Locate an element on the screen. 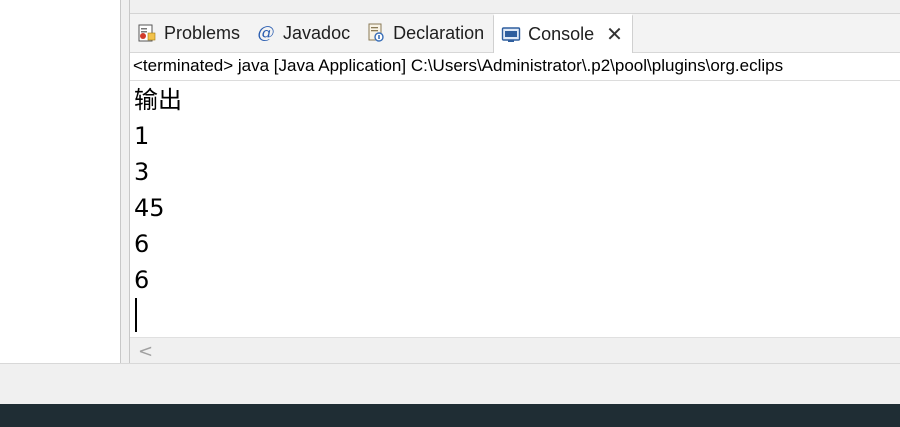  view-tab-bar: Problems @ Javadoc Declaration Console ✕ is located at coordinates (515, 33).